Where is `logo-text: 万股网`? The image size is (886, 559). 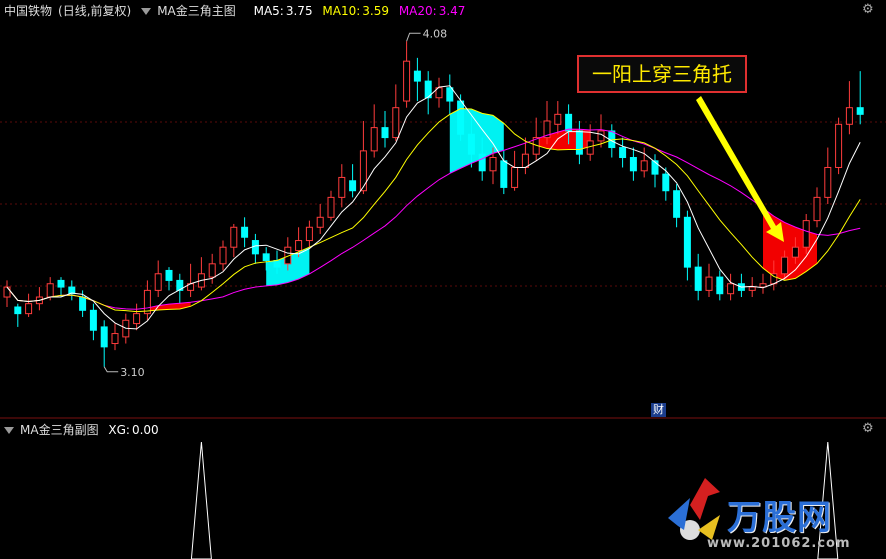
logo-text: 万股网 is located at coordinates (779, 518).